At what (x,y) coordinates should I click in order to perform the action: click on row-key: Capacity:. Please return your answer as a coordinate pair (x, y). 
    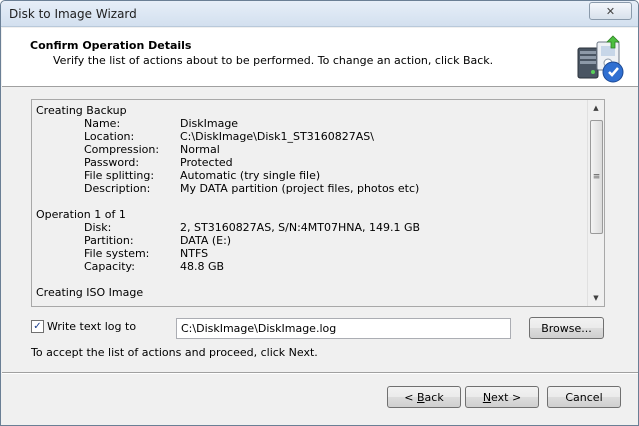
    Looking at the image, I should click on (109, 266).